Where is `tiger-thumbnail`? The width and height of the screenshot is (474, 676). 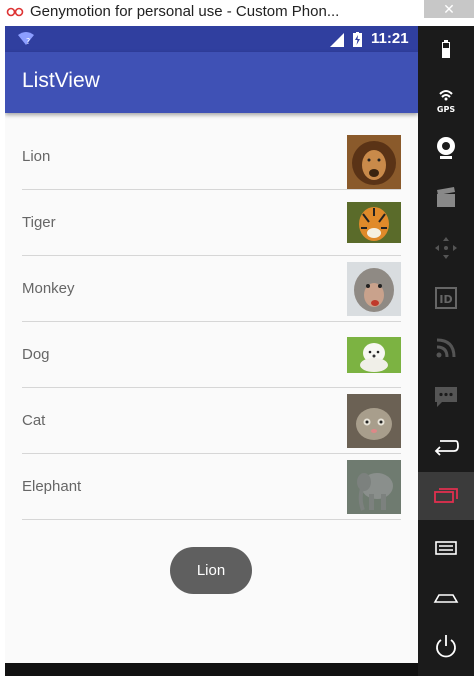 tiger-thumbnail is located at coordinates (374, 222).